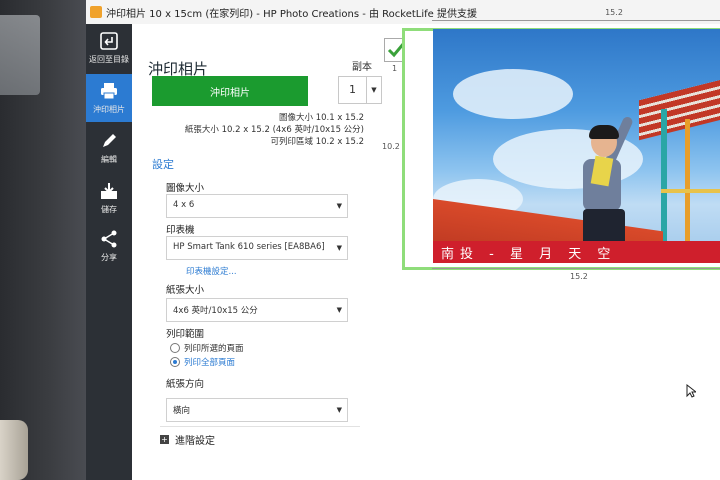 The height and width of the screenshot is (480, 720). I want to click on radio-label: 列印所選的頁面, so click(214, 349).